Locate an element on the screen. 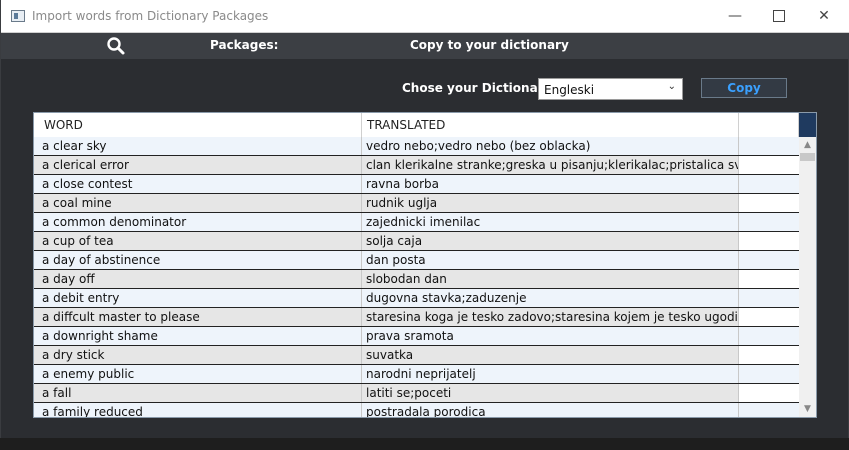 This screenshot has width=849, height=450. table-row: a enemy public narodni neprijatelj is located at coordinates (416, 374).